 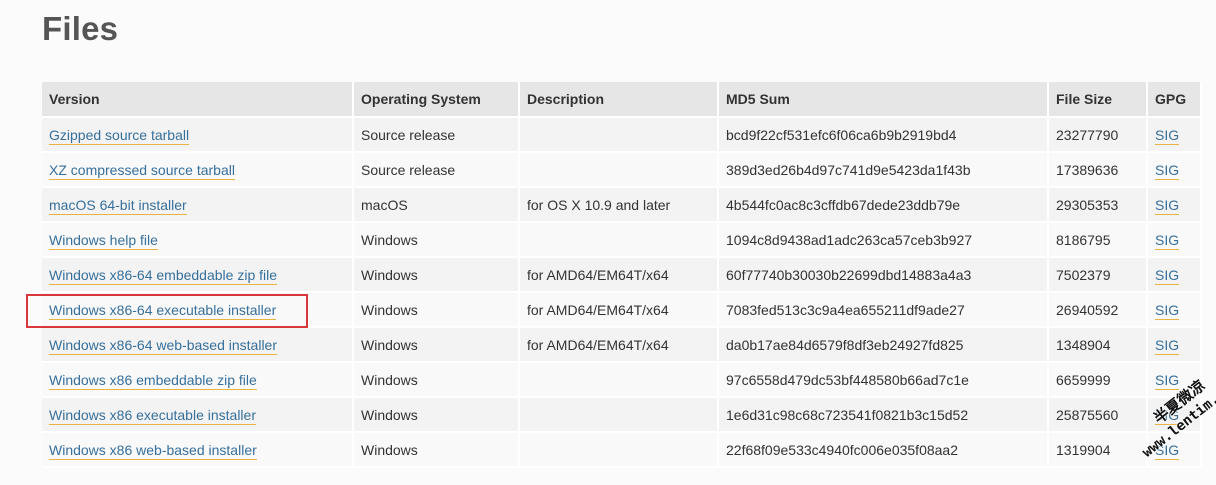 I want to click on md5-cell: 1094c8d9438ad1adc263ca57ceb3b927, so click(x=884, y=240).